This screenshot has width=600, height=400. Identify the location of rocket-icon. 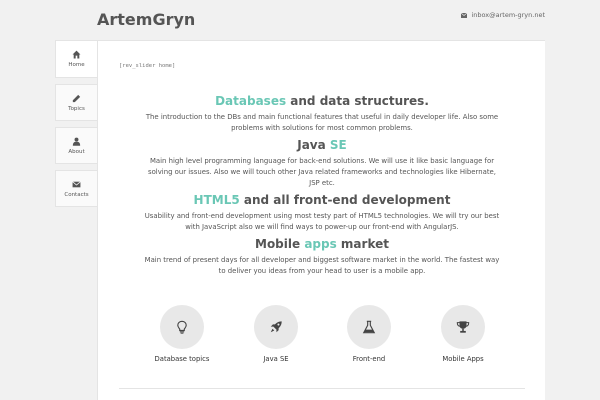
(276, 327).